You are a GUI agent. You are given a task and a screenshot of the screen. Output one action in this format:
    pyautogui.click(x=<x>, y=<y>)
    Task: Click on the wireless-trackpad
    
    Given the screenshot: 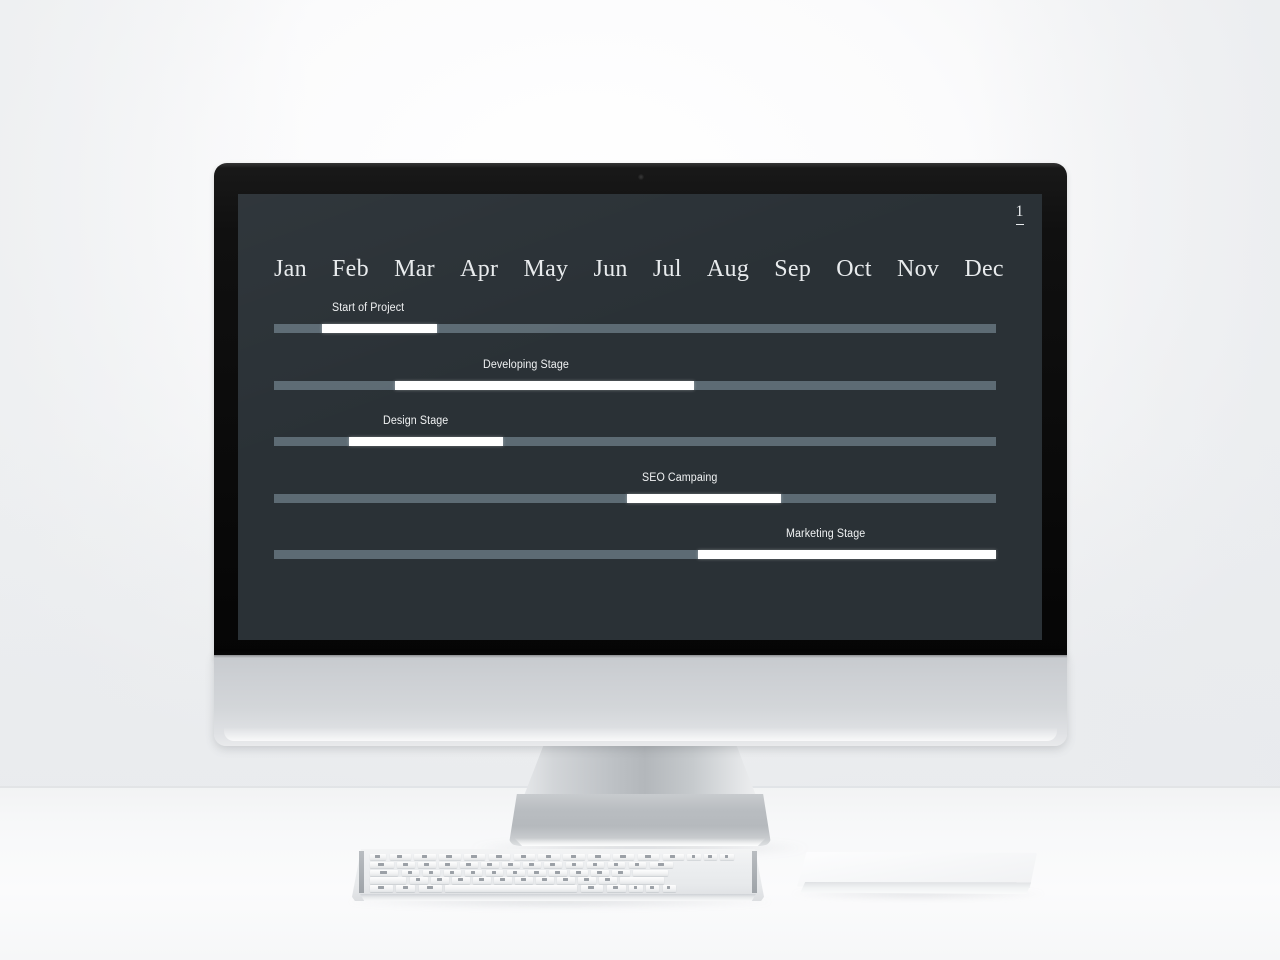 What is the action you would take?
    pyautogui.click(x=917, y=874)
    